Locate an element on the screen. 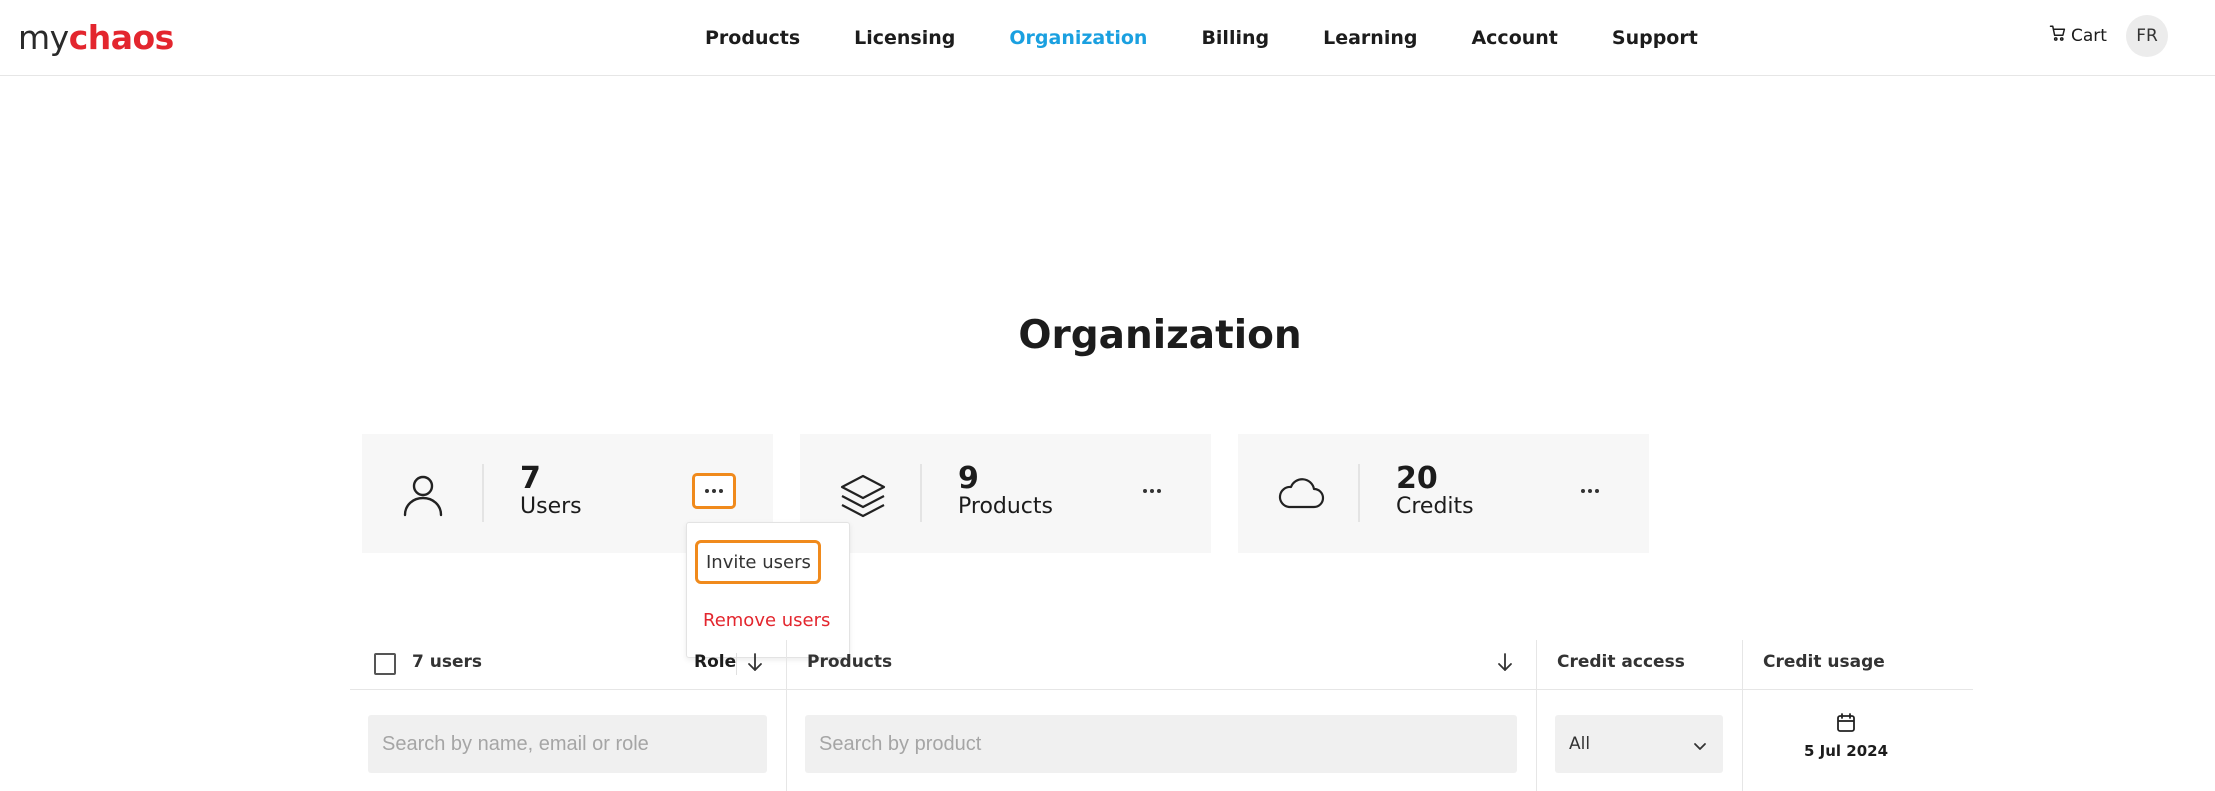 Image resolution: width=2215 pixels, height=791 pixels. invite-users-menu-item: Invite users is located at coordinates (758, 562).